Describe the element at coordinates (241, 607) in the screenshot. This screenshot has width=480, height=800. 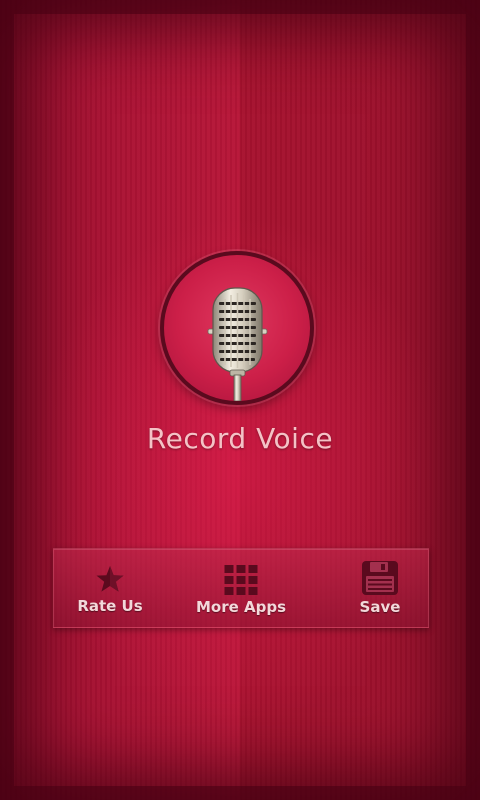
I see `more-apps-label: More Apps` at that location.